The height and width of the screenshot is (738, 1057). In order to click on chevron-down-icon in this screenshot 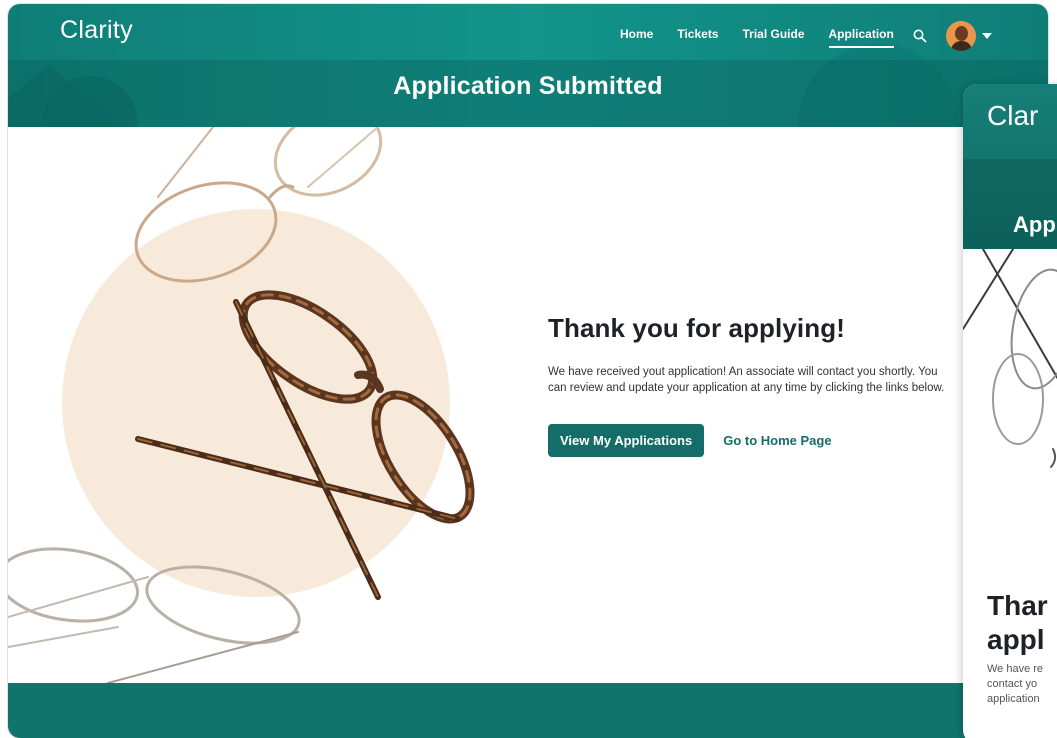, I will do `click(986, 36)`.